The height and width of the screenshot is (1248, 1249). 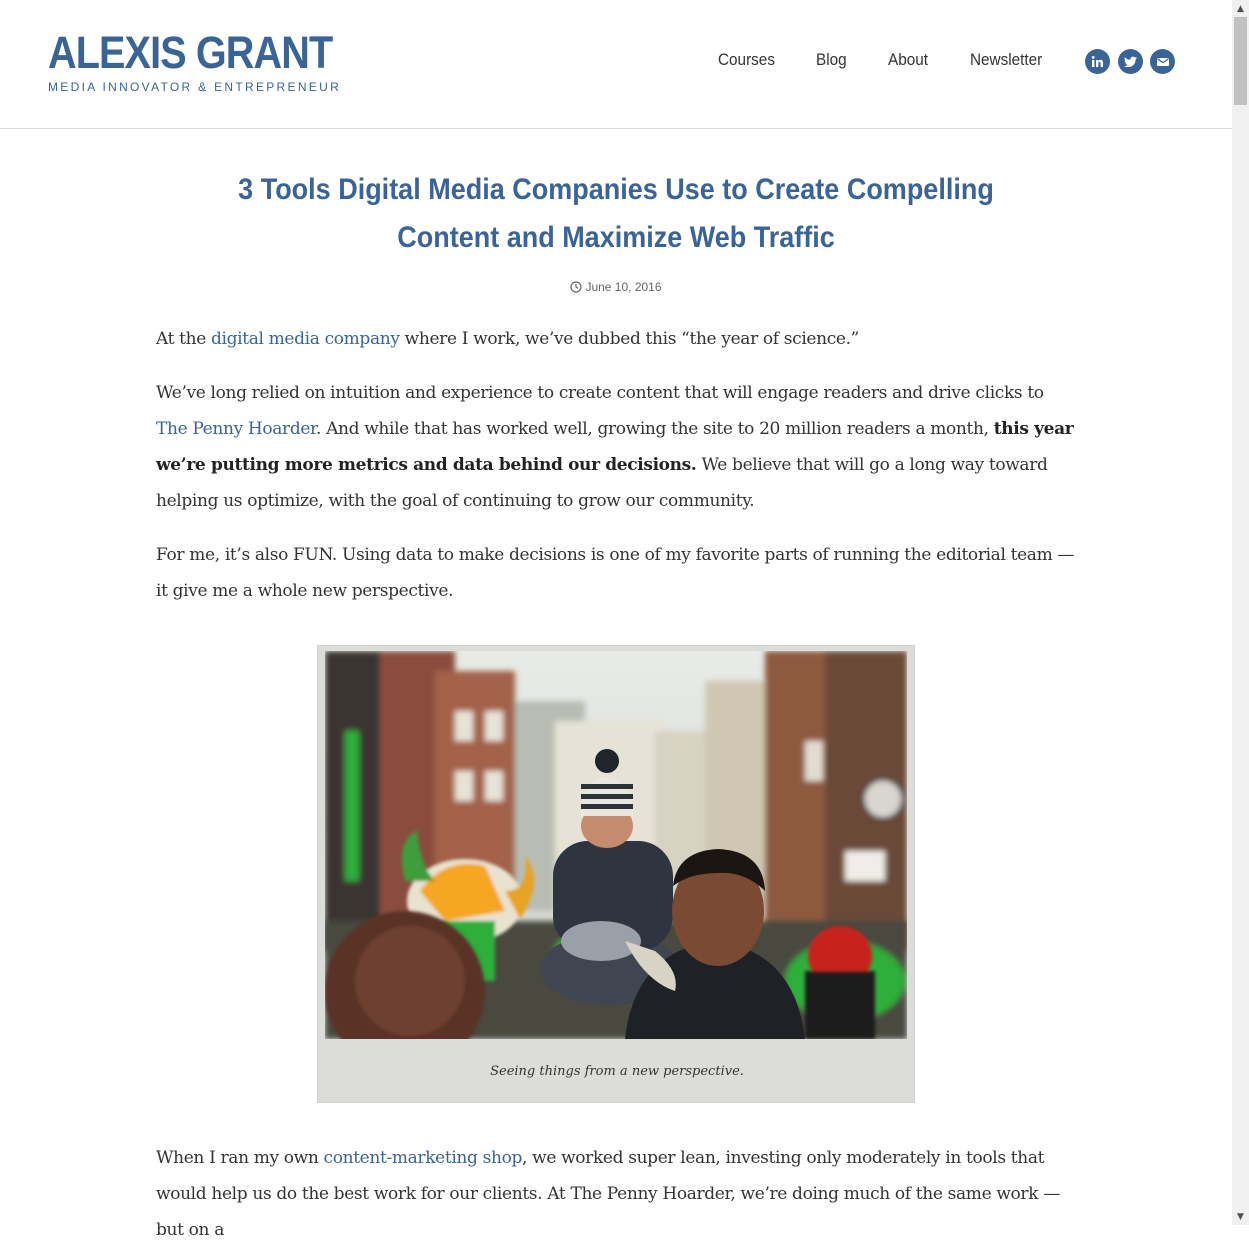 What do you see at coordinates (184, 339) in the screenshot?
I see `p1-text-a: At the` at bounding box center [184, 339].